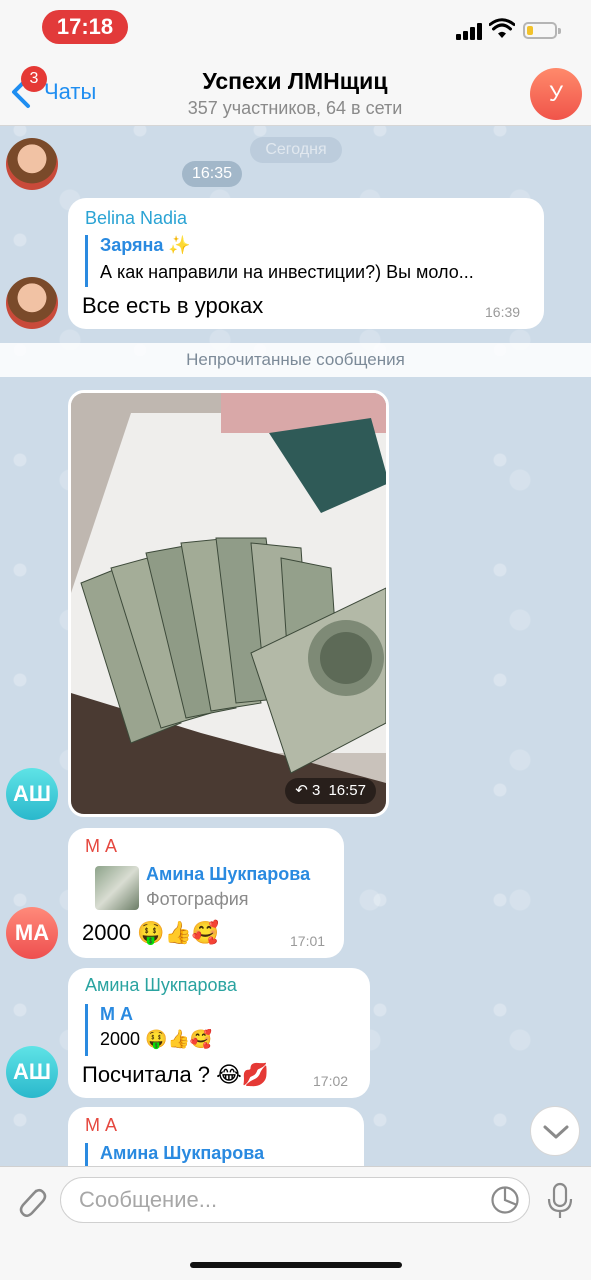  What do you see at coordinates (296, 1265) in the screenshot?
I see `home-indicator` at bounding box center [296, 1265].